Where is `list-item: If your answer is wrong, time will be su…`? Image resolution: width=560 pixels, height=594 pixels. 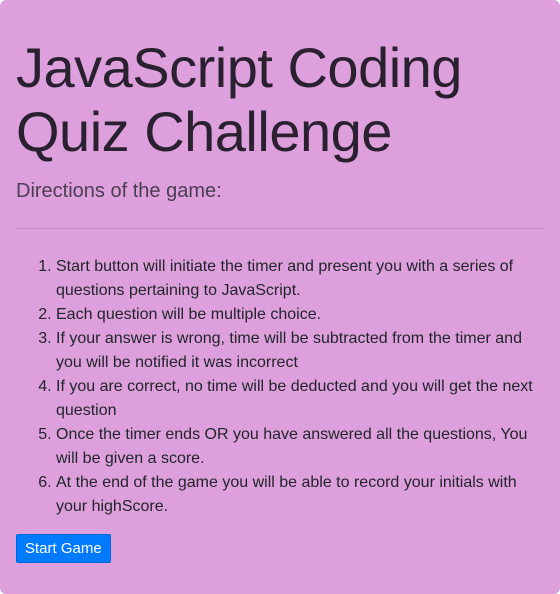
list-item: If your answer is wrong, time will be su… is located at coordinates (296, 351).